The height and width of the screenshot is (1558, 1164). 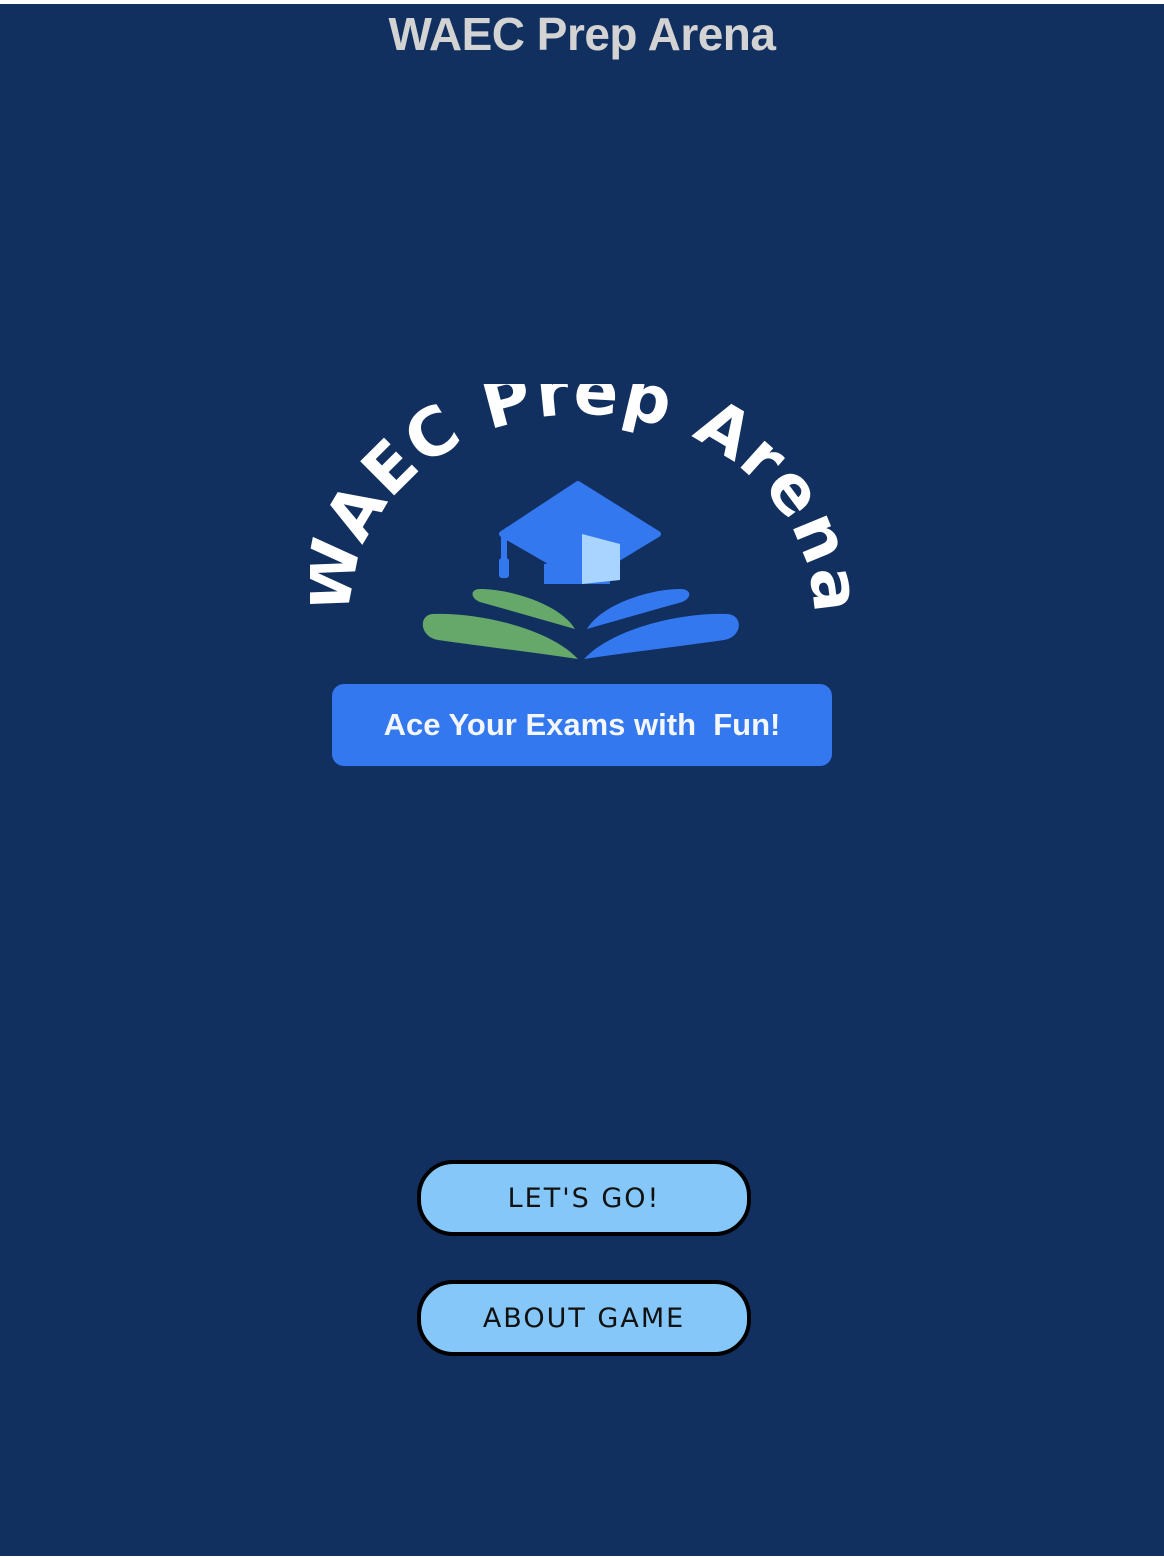 I want to click on lets-go-button: LET'S GO!, so click(x=584, y=1198).